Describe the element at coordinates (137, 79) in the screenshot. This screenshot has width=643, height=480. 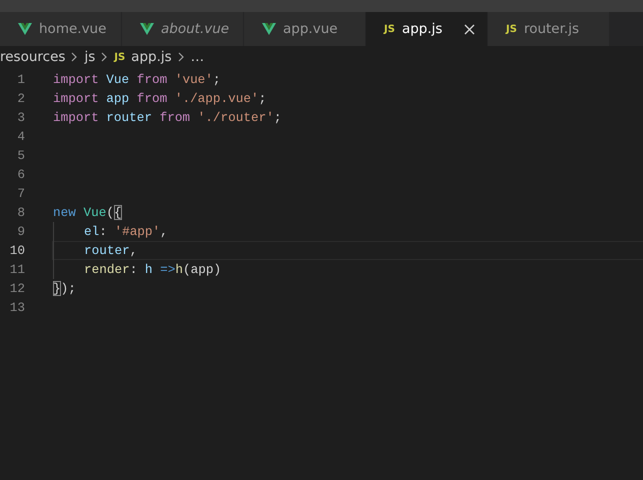
I see `code-line: import Vue from 'vue';` at that location.